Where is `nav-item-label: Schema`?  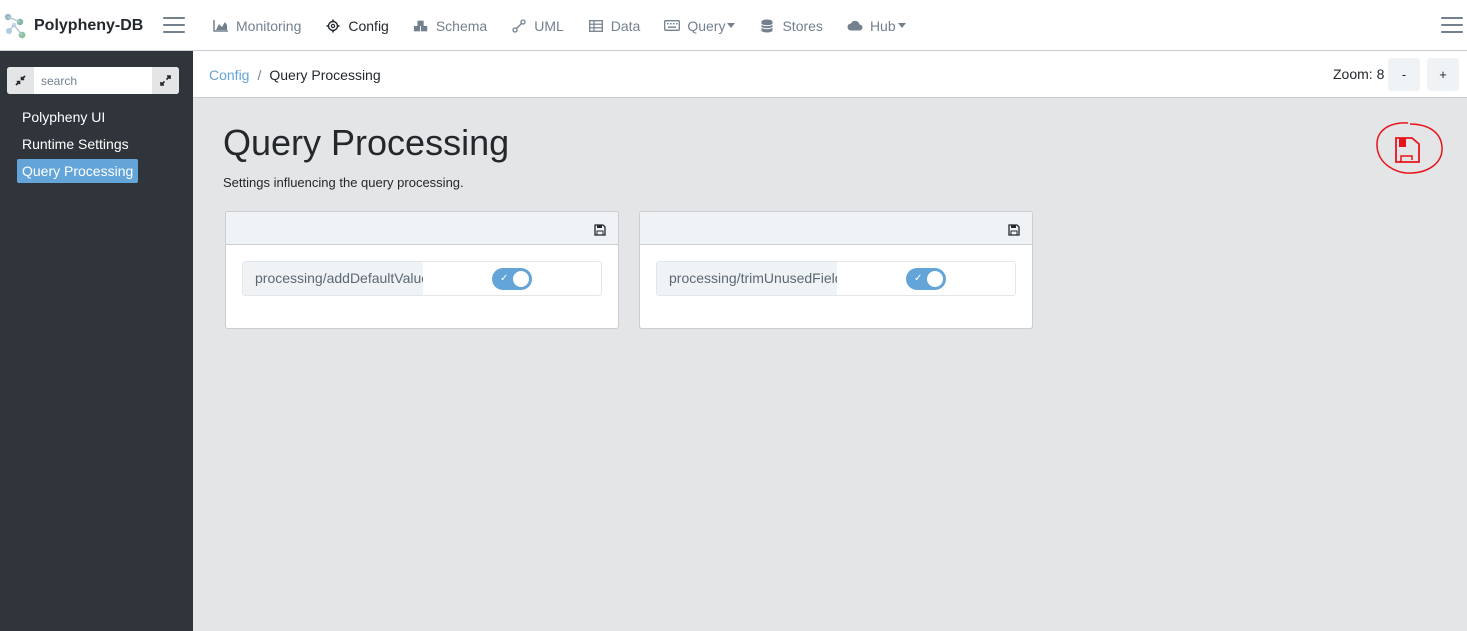
nav-item-label: Schema is located at coordinates (461, 25).